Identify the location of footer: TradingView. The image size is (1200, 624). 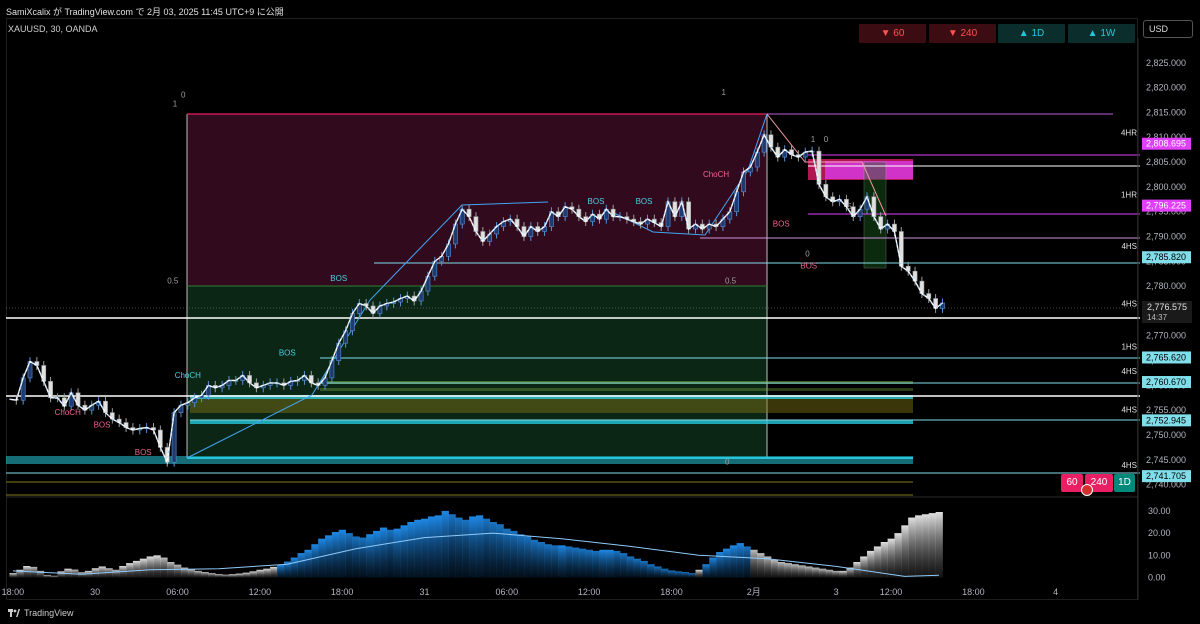
(41, 613).